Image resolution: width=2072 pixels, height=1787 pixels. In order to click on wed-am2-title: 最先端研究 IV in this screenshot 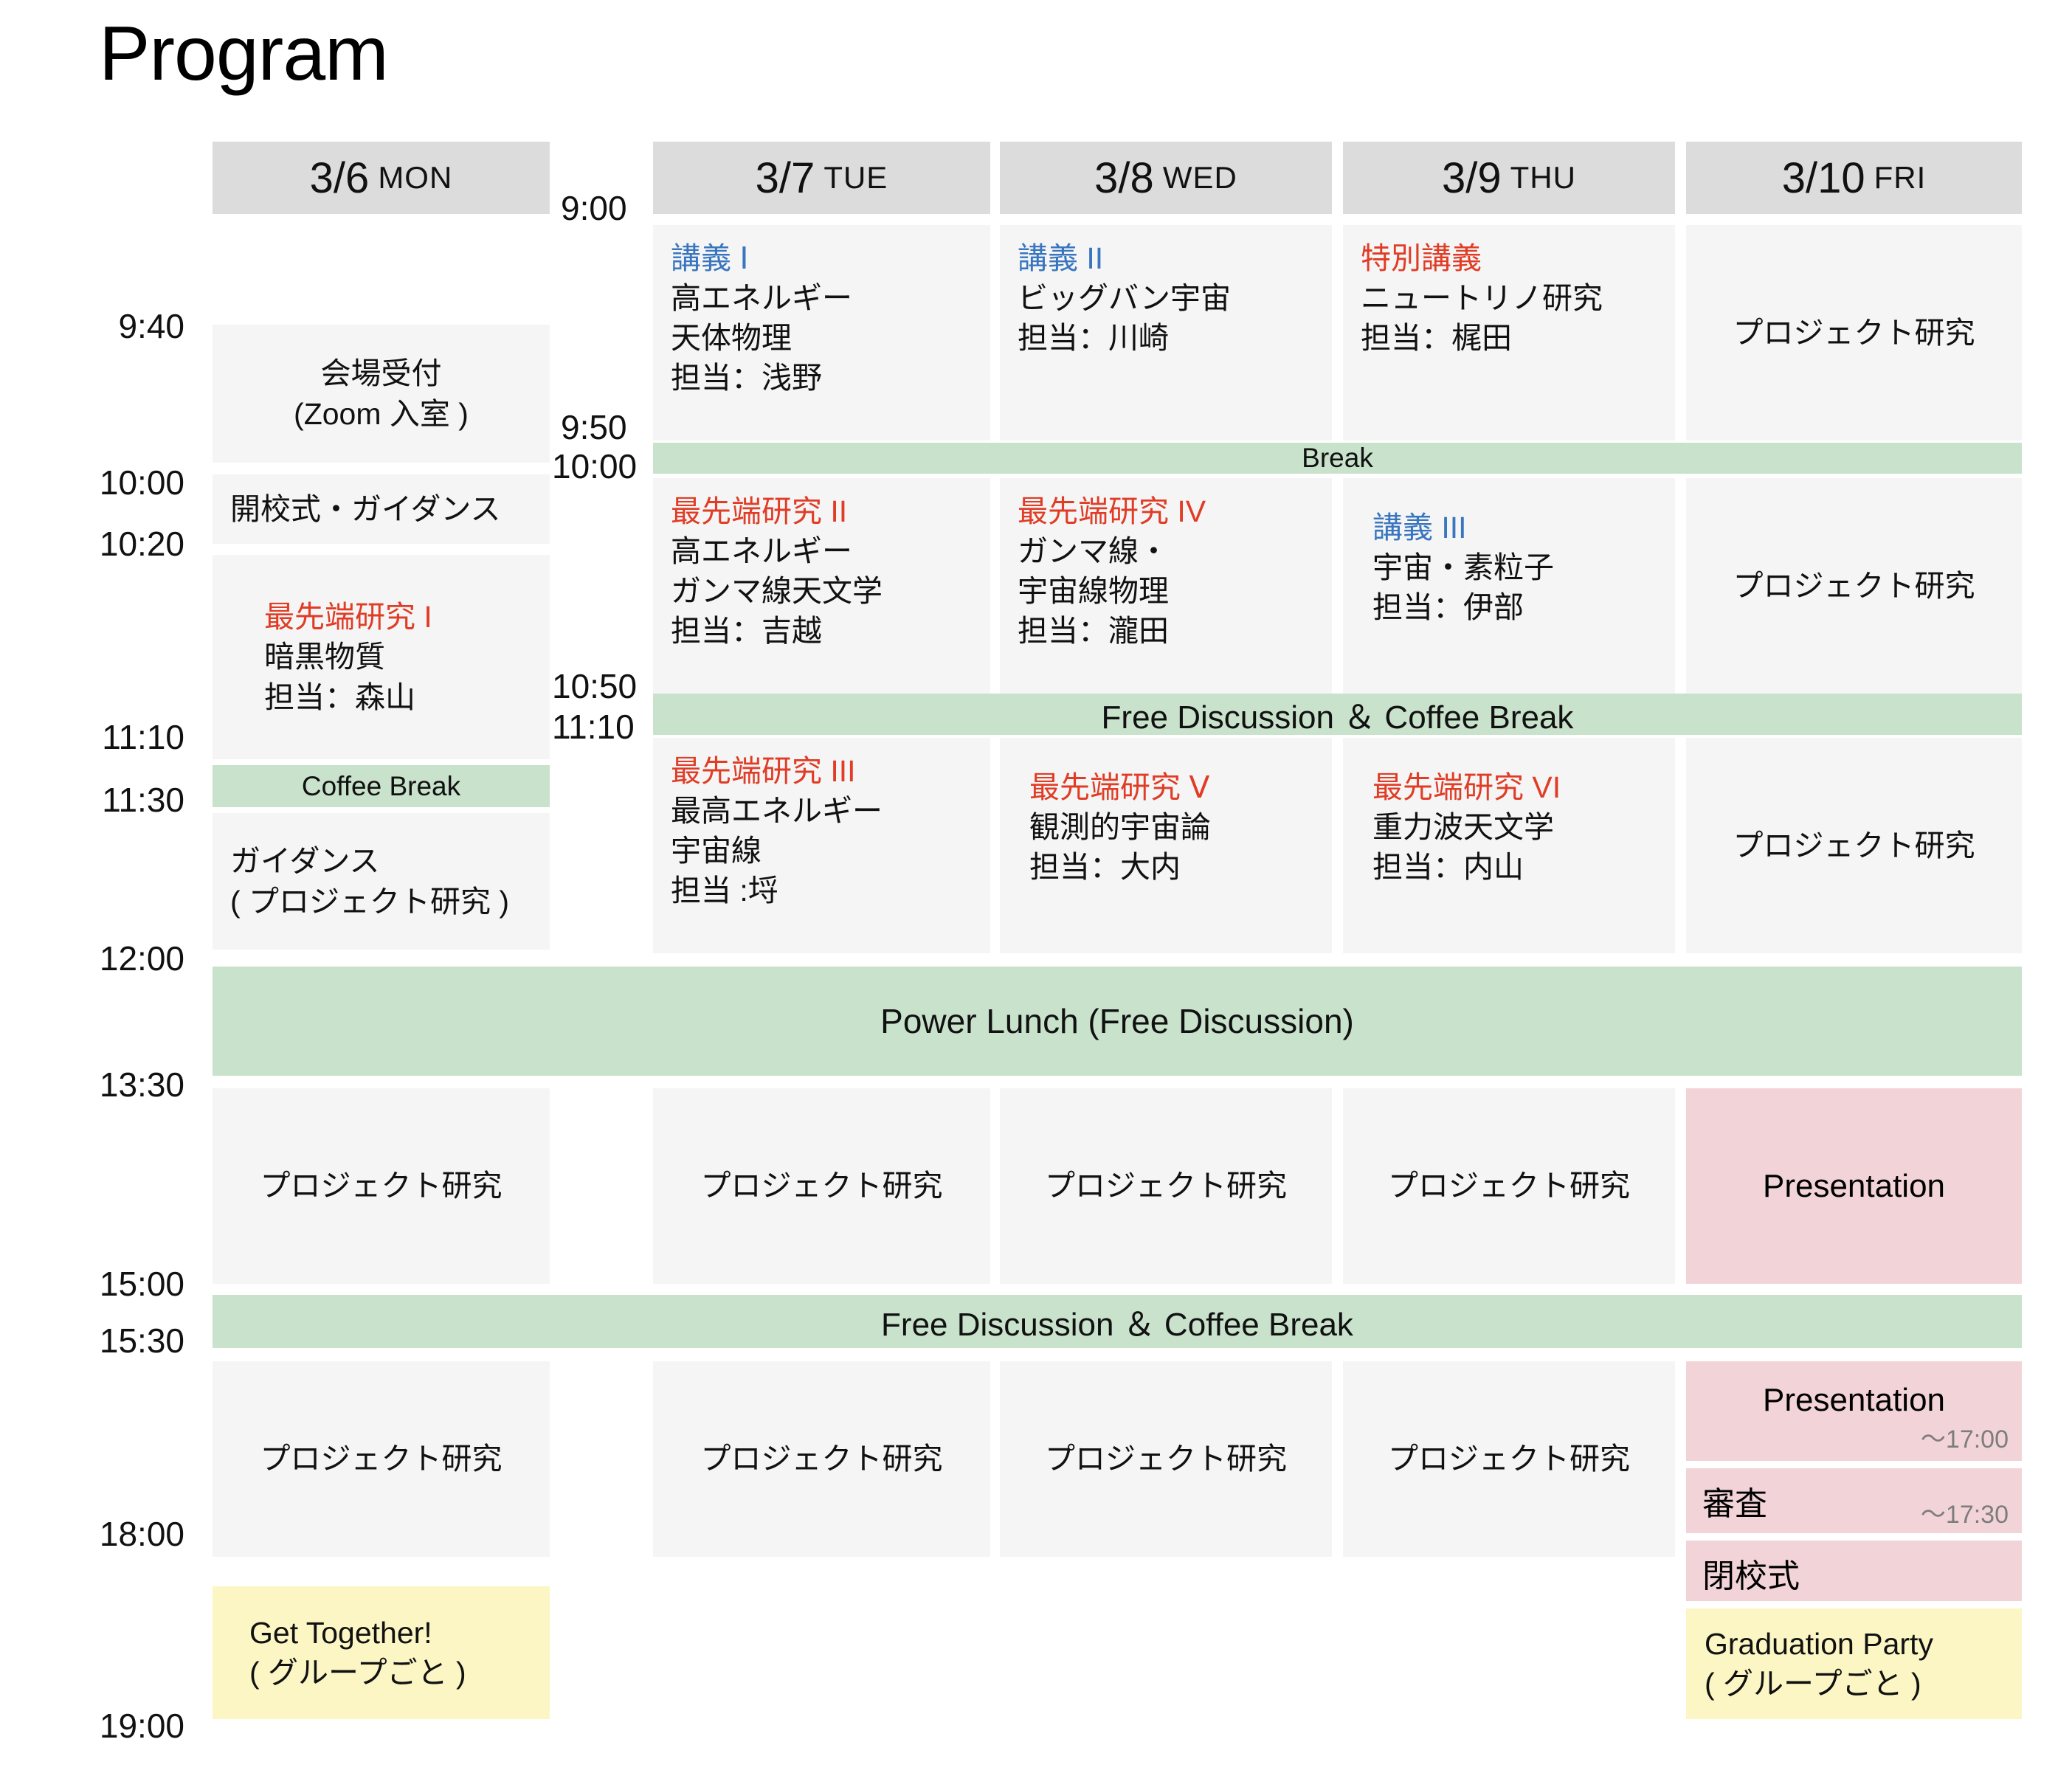, I will do `click(1112, 511)`.